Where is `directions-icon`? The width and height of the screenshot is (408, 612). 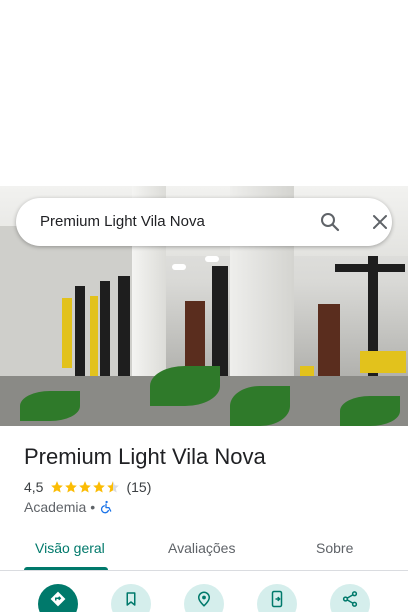 directions-icon is located at coordinates (58, 599).